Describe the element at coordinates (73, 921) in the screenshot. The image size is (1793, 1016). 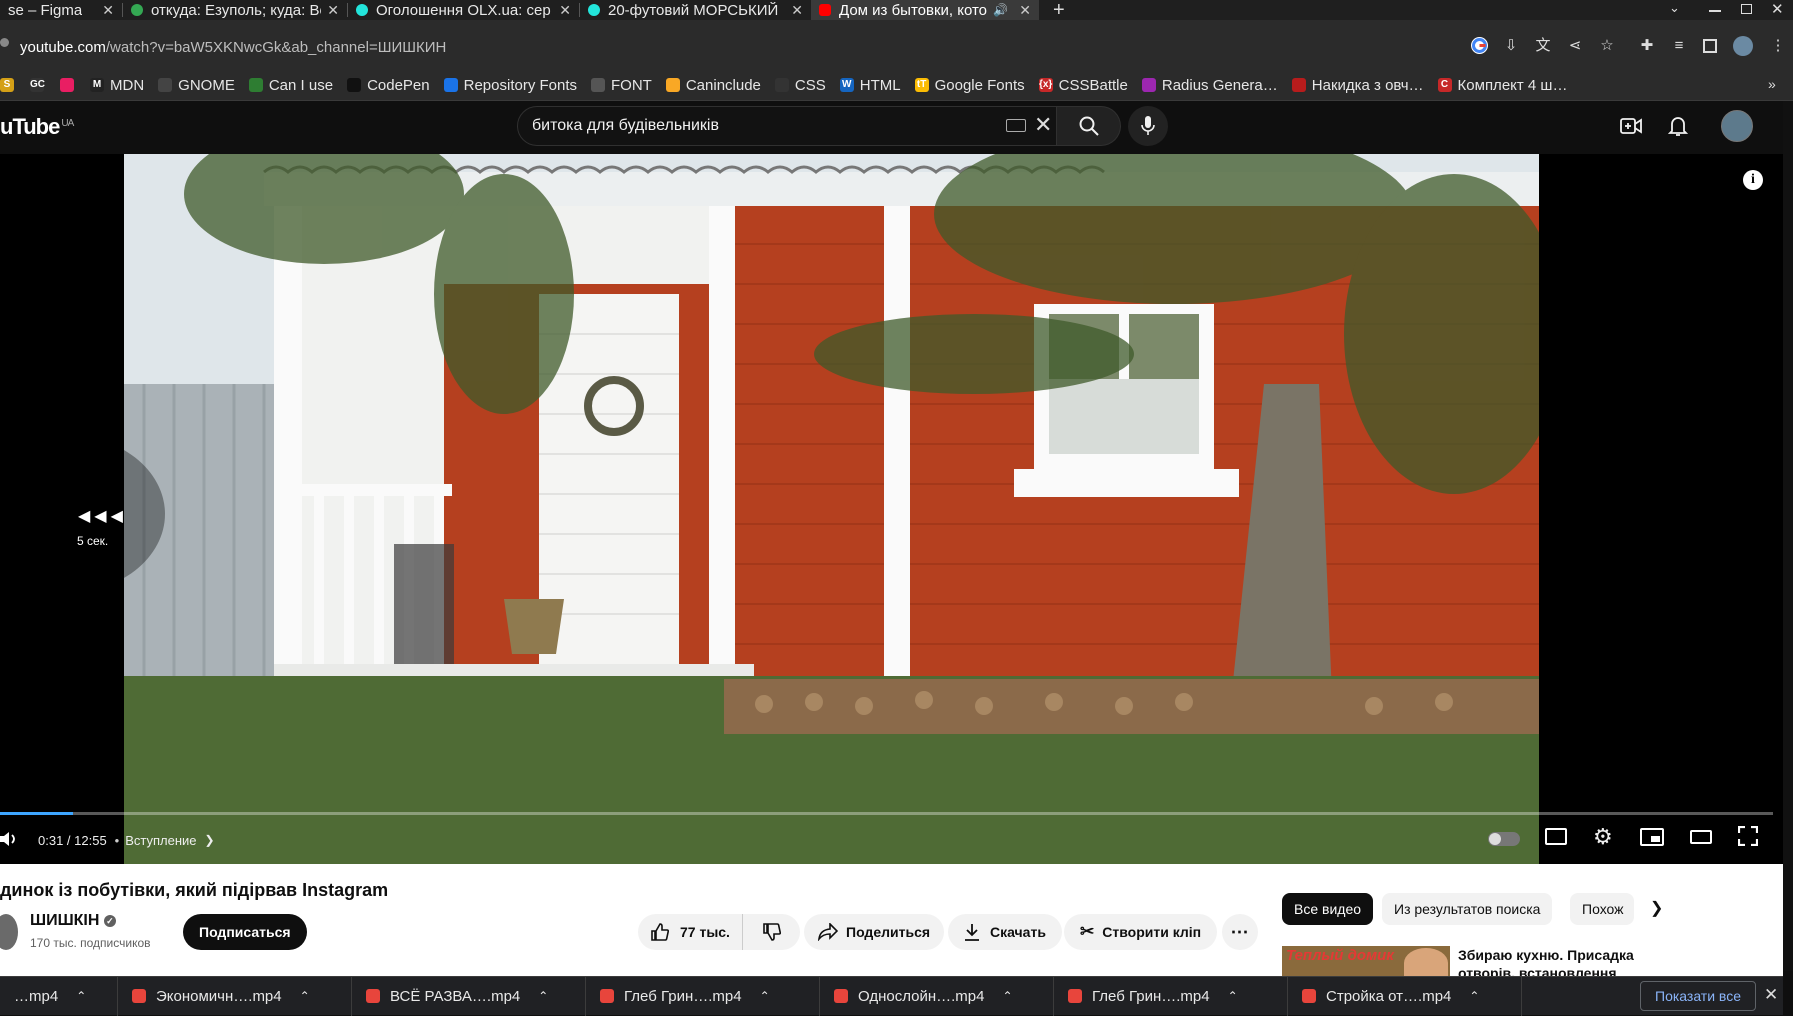
I see `channel-name: ШИШКІН ✓` at that location.